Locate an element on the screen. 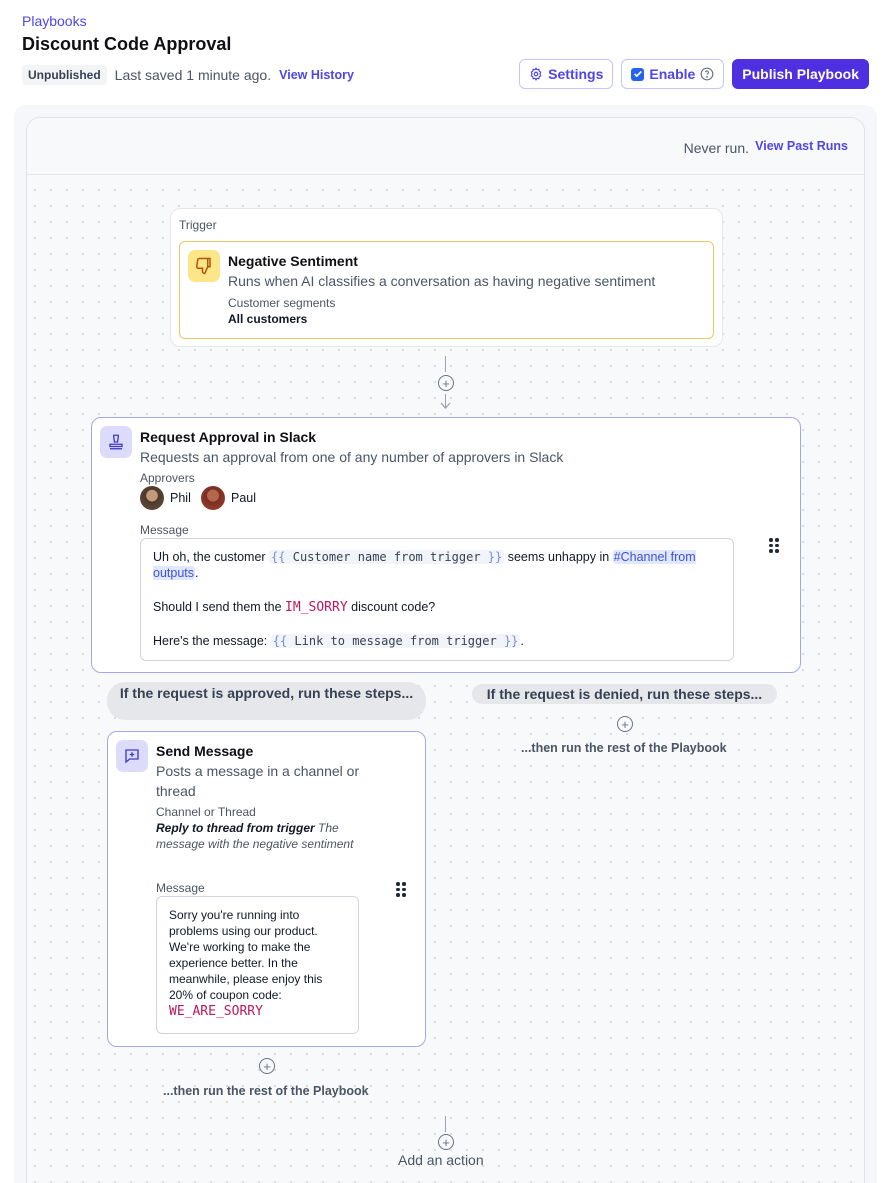 The width and height of the screenshot is (896, 1183). message-text: Here's the message: is located at coordinates (212, 641).